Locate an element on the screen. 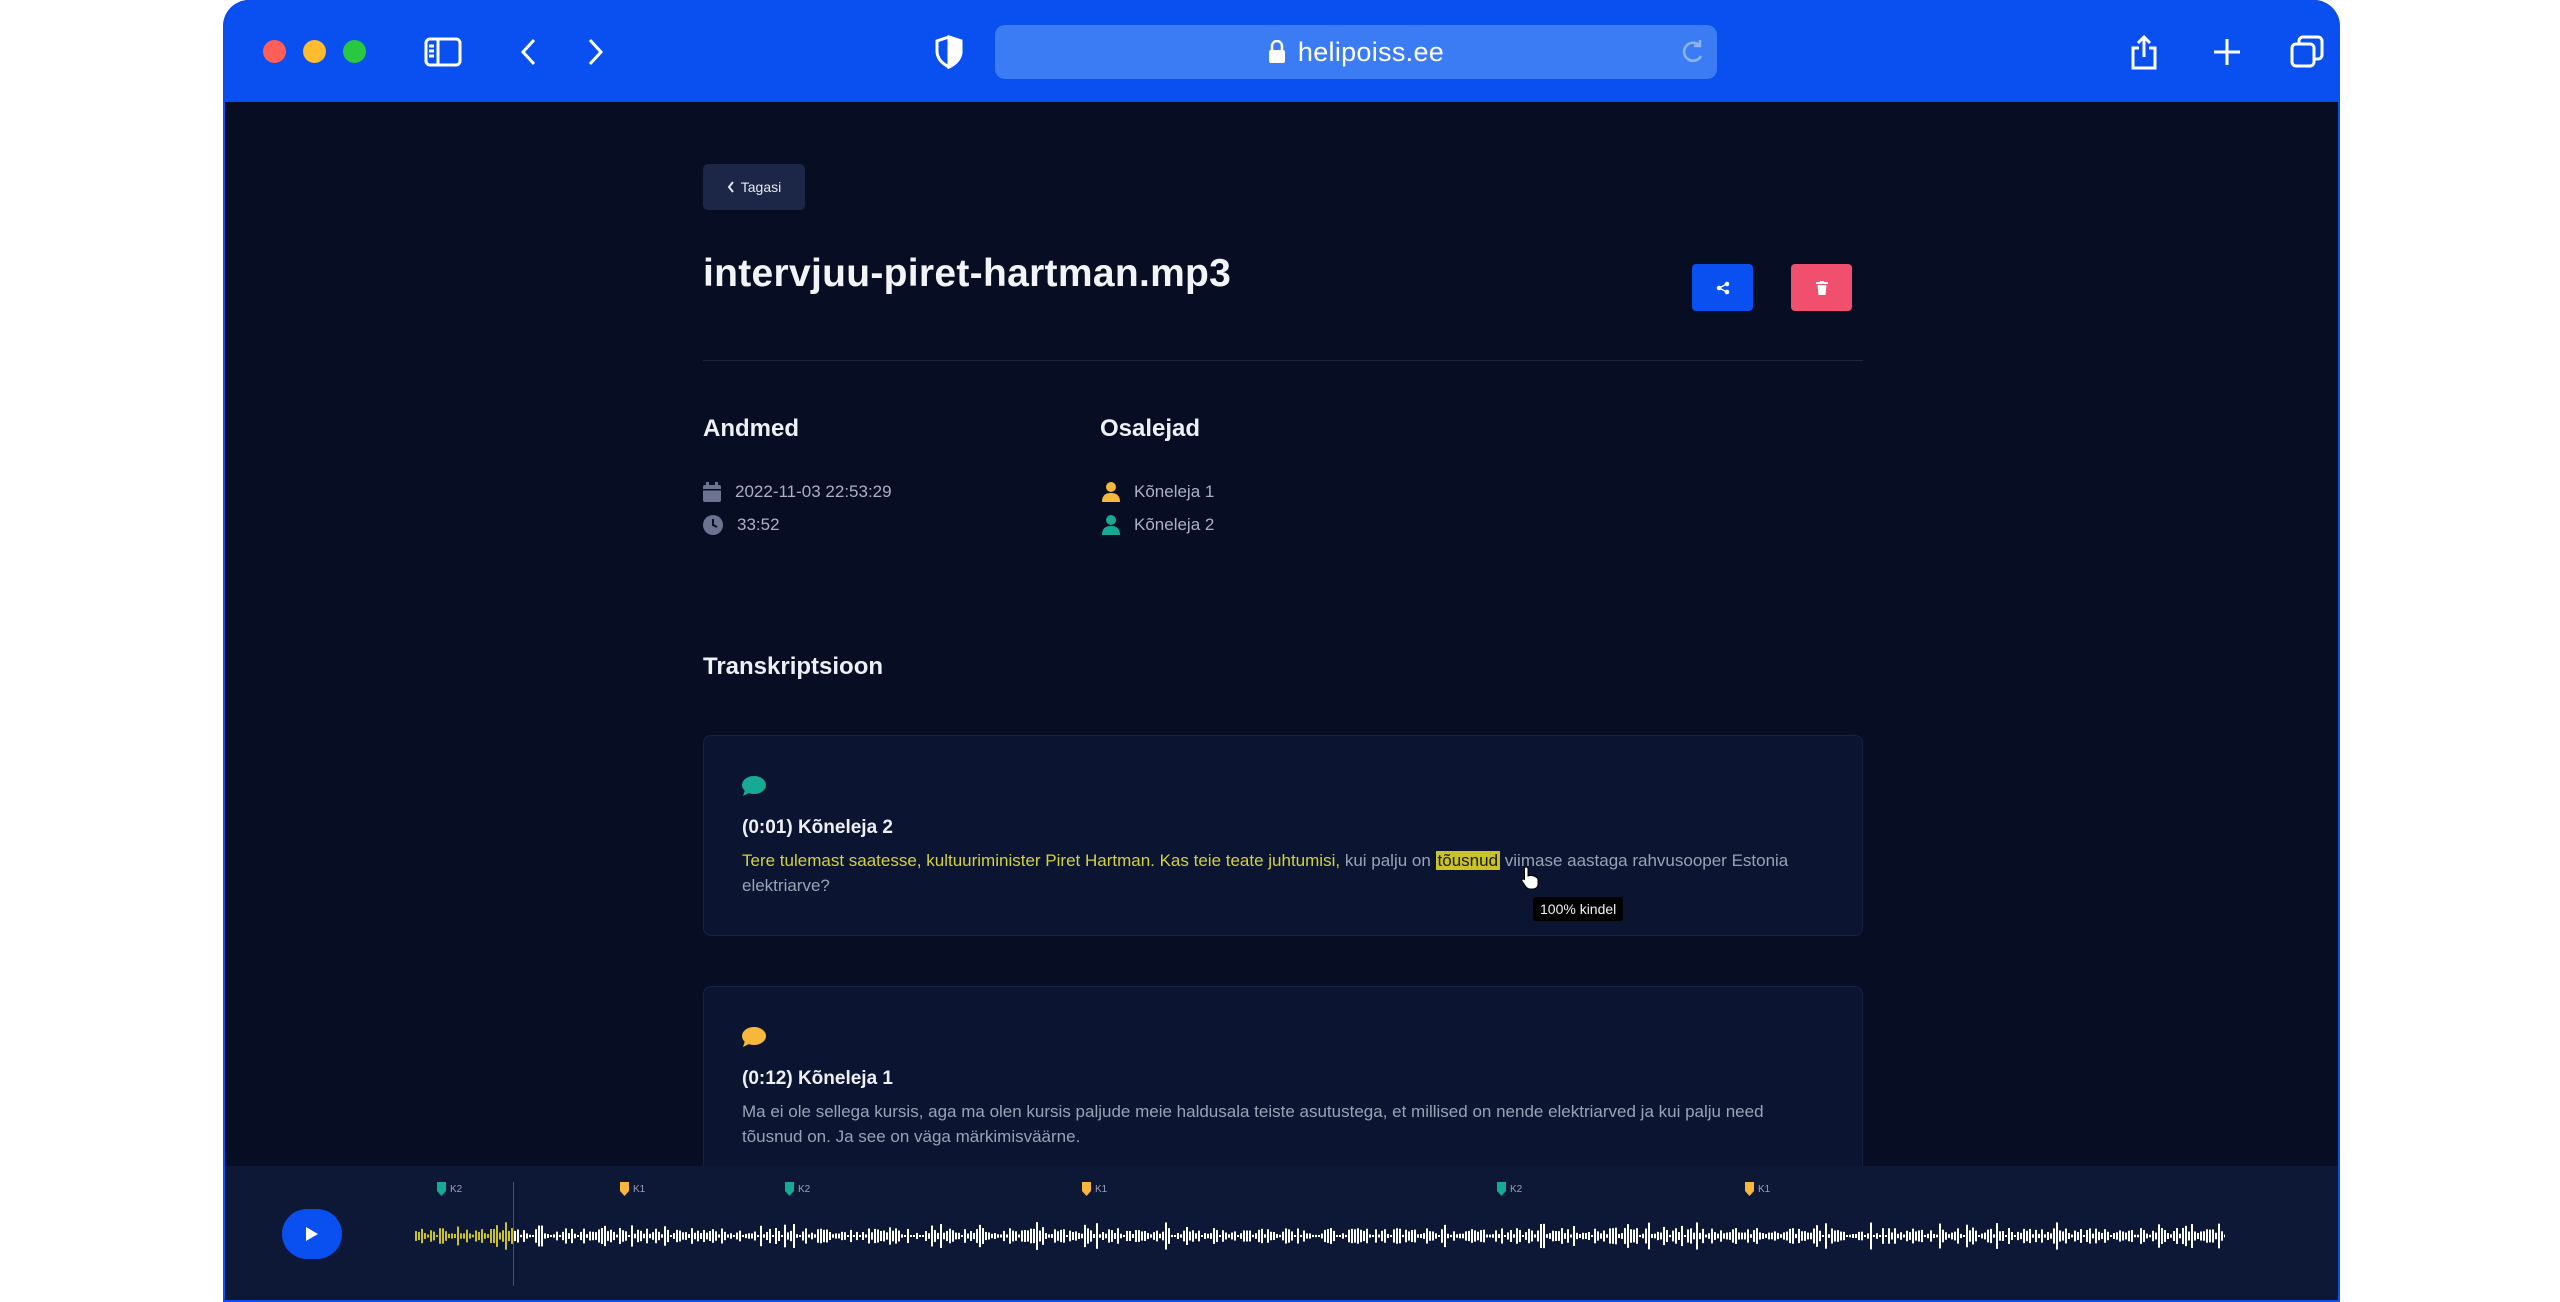 This screenshot has width=2560, height=1302. play-icon is located at coordinates (312, 1234).